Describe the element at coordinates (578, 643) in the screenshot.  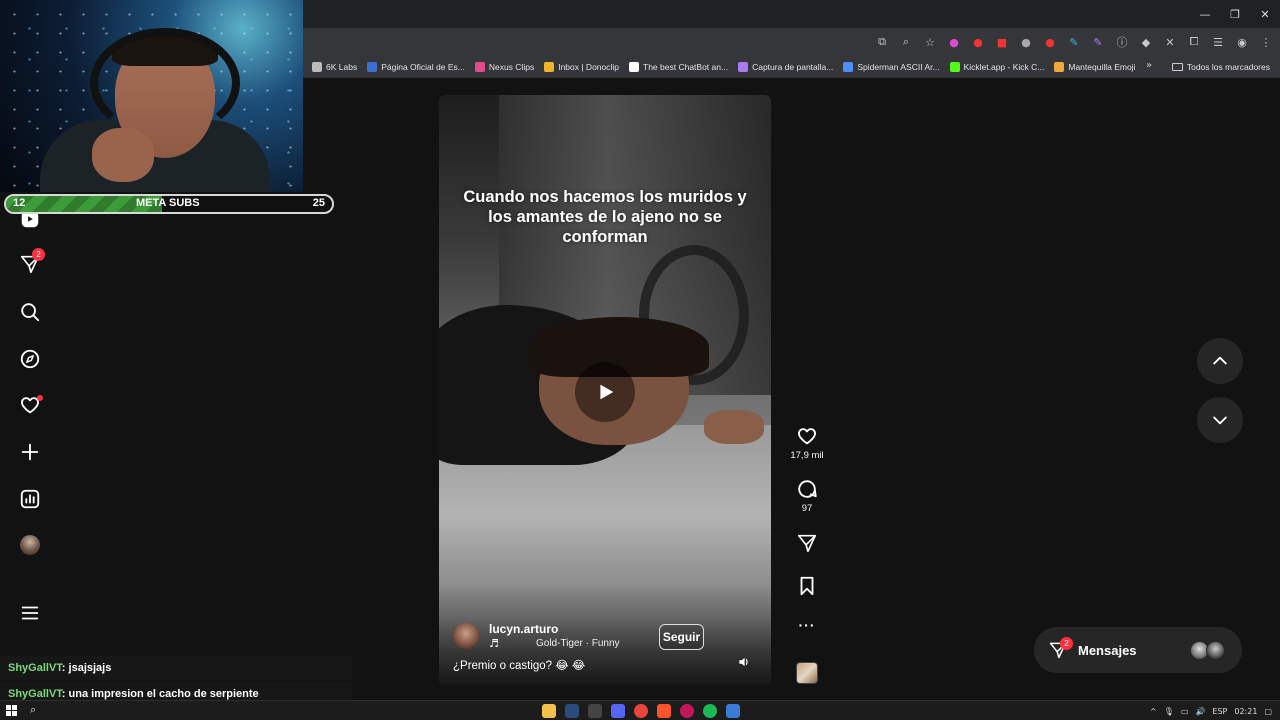
I see `audio-title: Gold-Tiger · Funny` at that location.